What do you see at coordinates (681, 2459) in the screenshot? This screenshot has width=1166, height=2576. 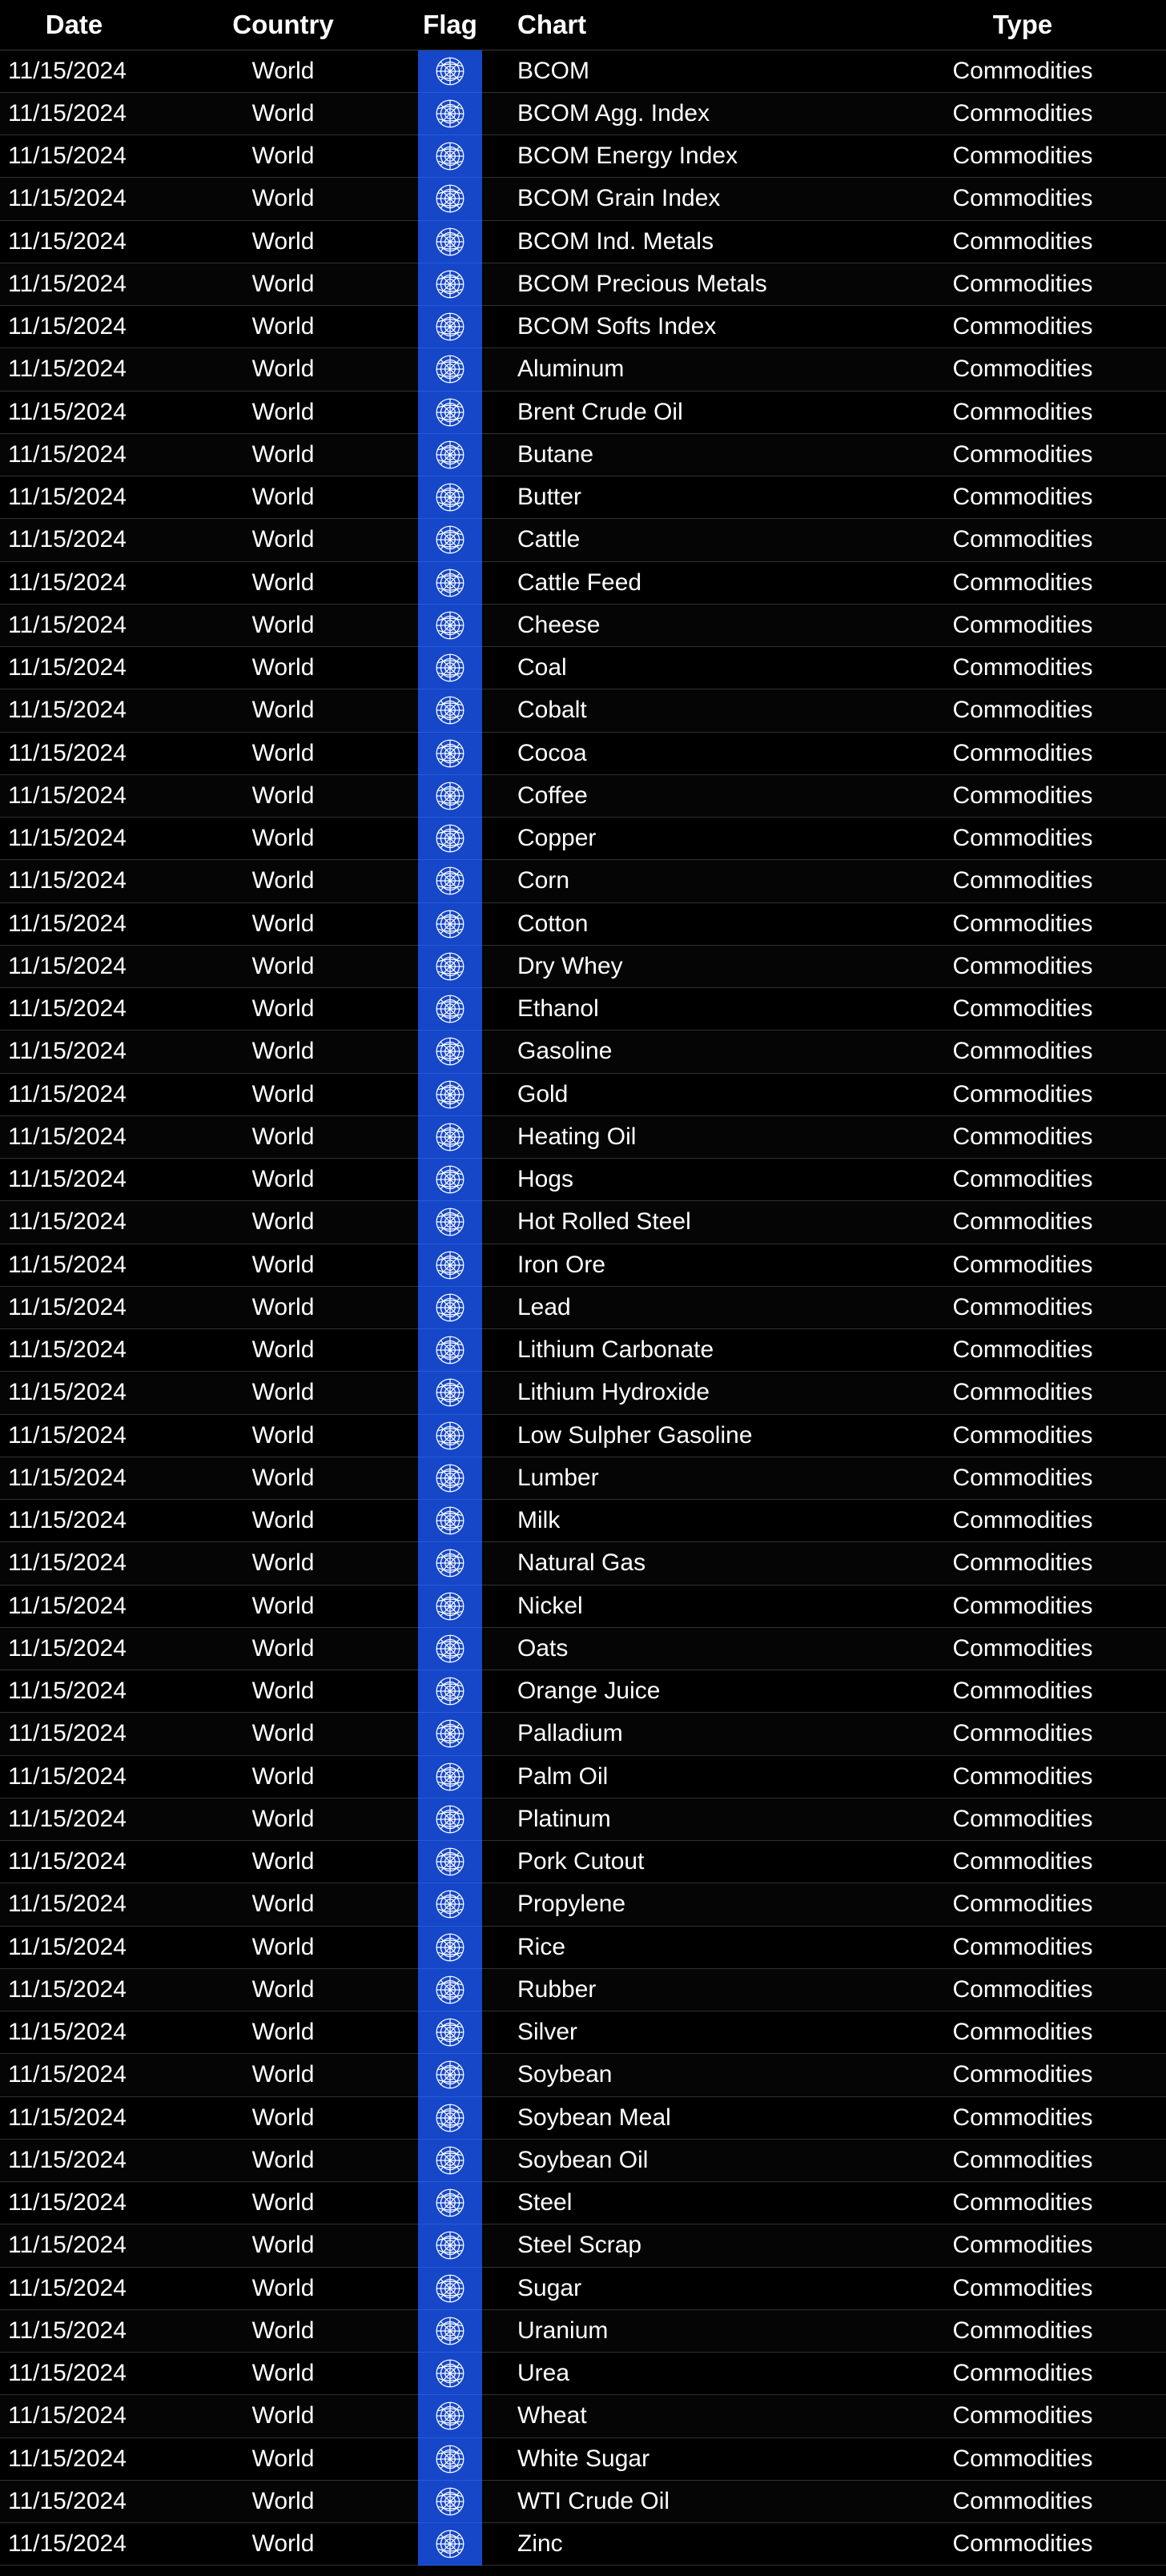 I see `cell-chart: White Sugar` at bounding box center [681, 2459].